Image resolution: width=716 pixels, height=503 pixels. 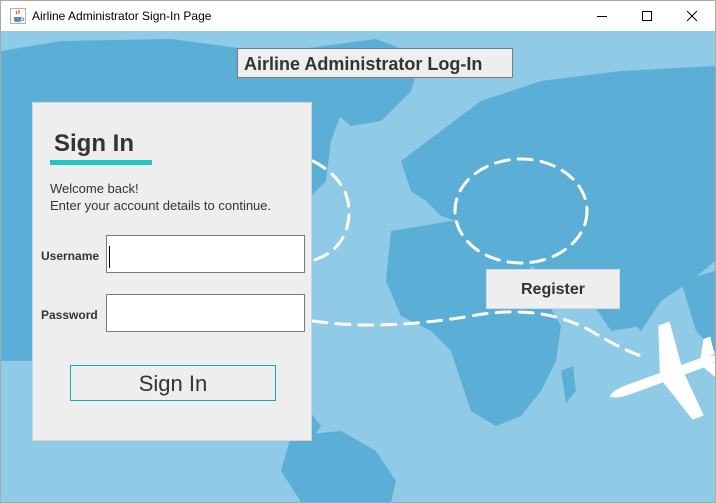 I want to click on signin-button: Sign In, so click(x=173, y=383).